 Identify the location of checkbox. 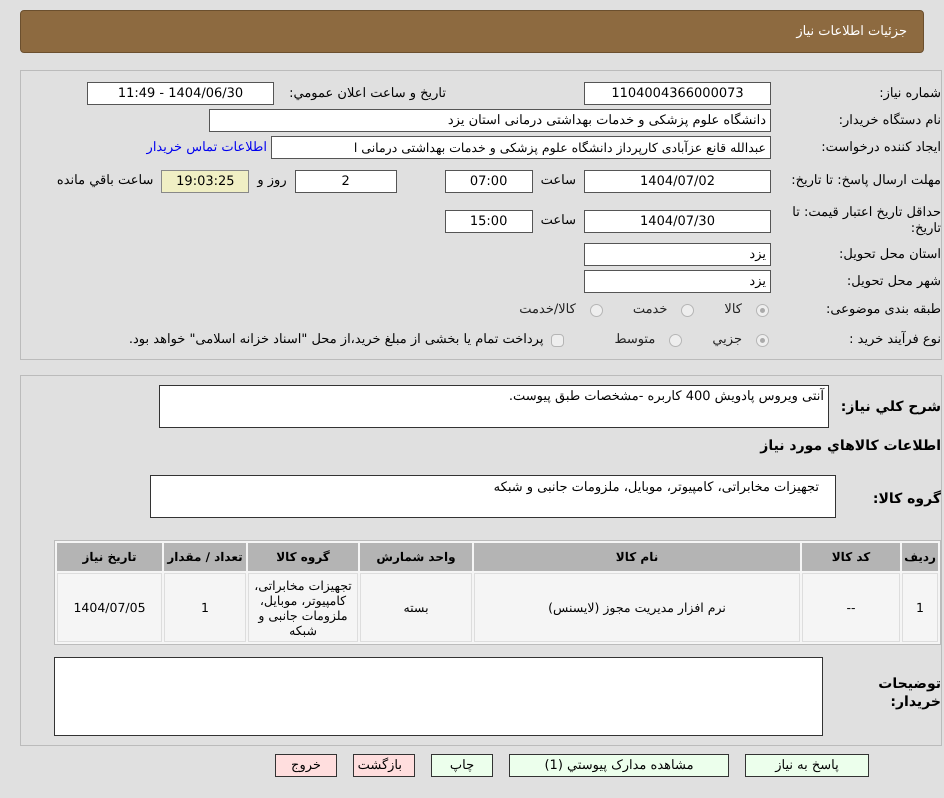
(557, 340).